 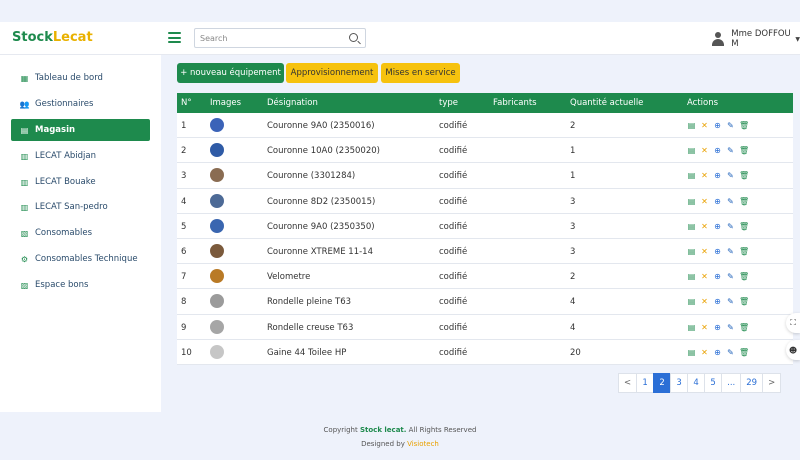 What do you see at coordinates (80, 104) in the screenshot?
I see `sidebar-item-gestionnaires: 👥 Gestionnaires` at bounding box center [80, 104].